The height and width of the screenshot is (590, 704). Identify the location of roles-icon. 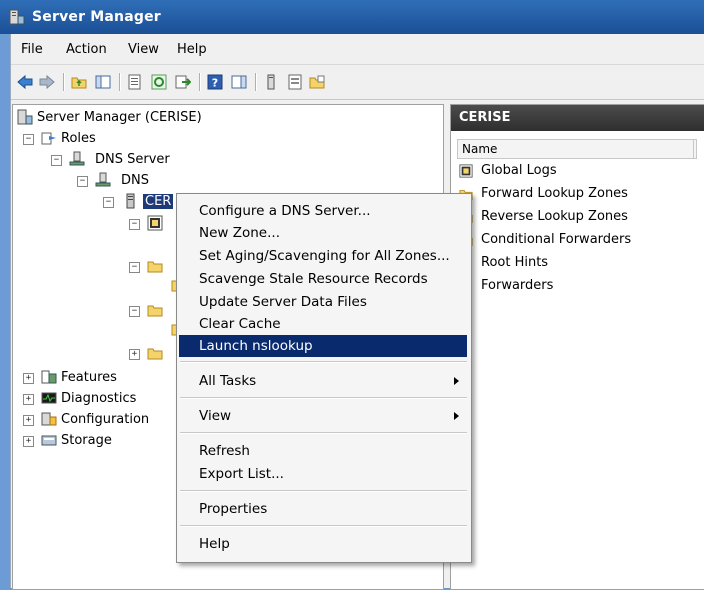
(48, 138).